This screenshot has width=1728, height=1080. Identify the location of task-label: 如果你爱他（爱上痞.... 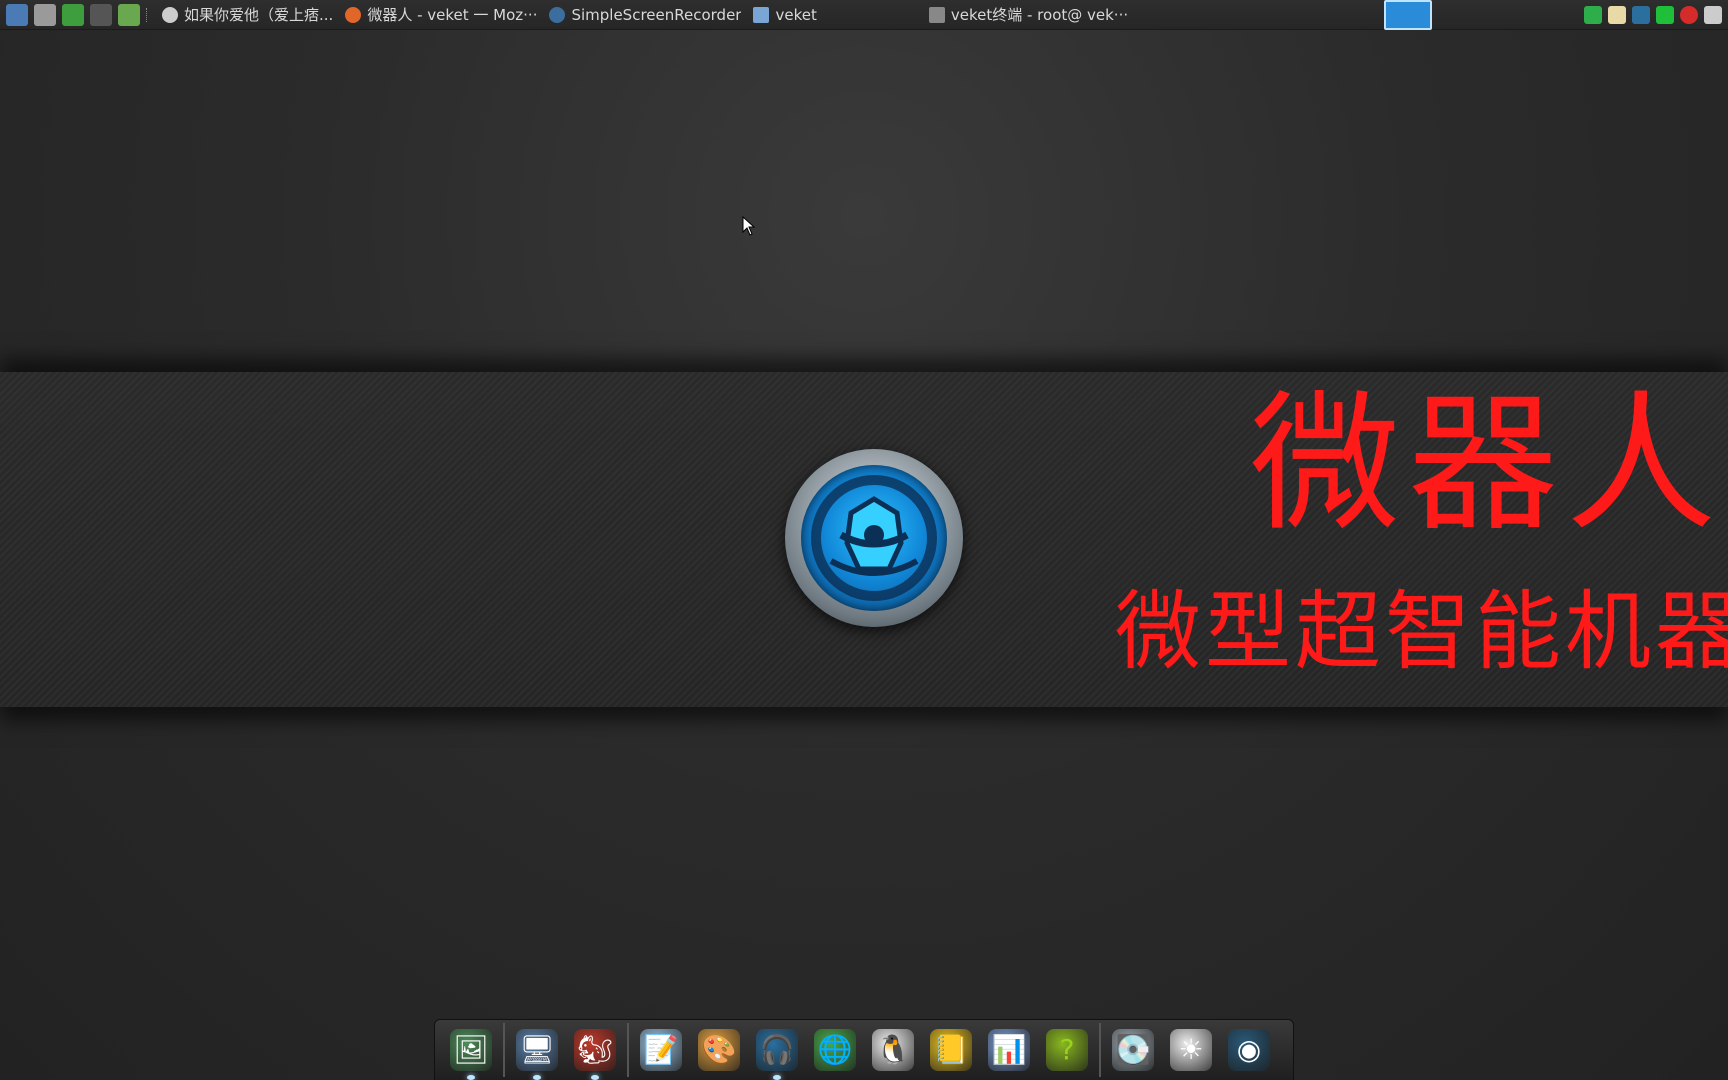
(259, 15).